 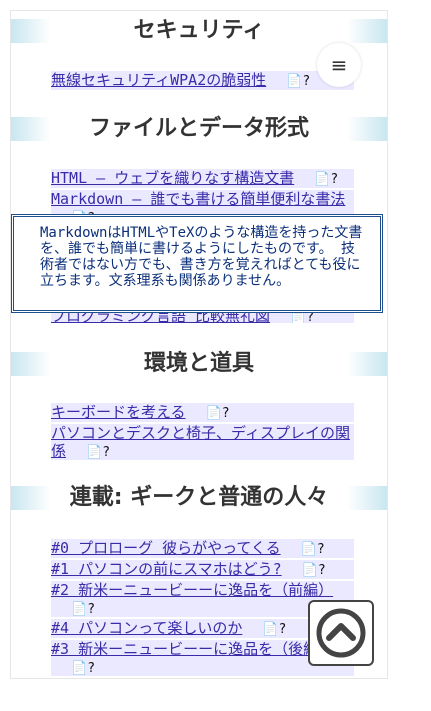 I want to click on article-link: Markdown – 誰でも書ける簡単便利な書法, so click(x=198, y=199).